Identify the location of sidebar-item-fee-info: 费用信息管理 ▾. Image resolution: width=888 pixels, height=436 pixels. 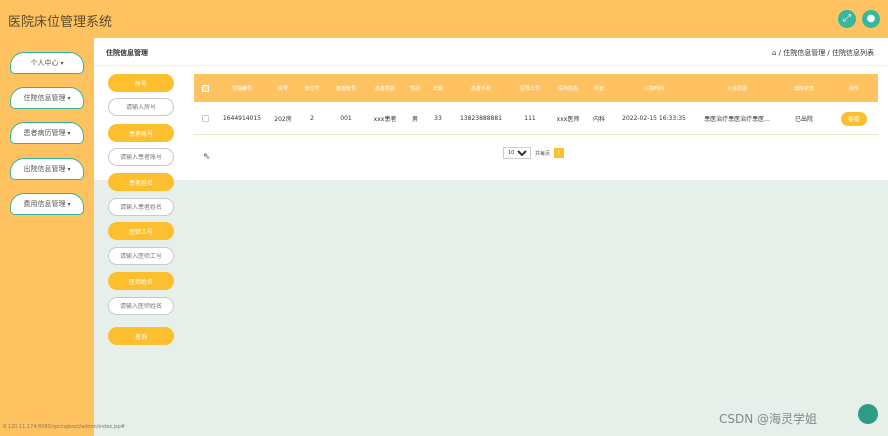
(47, 204).